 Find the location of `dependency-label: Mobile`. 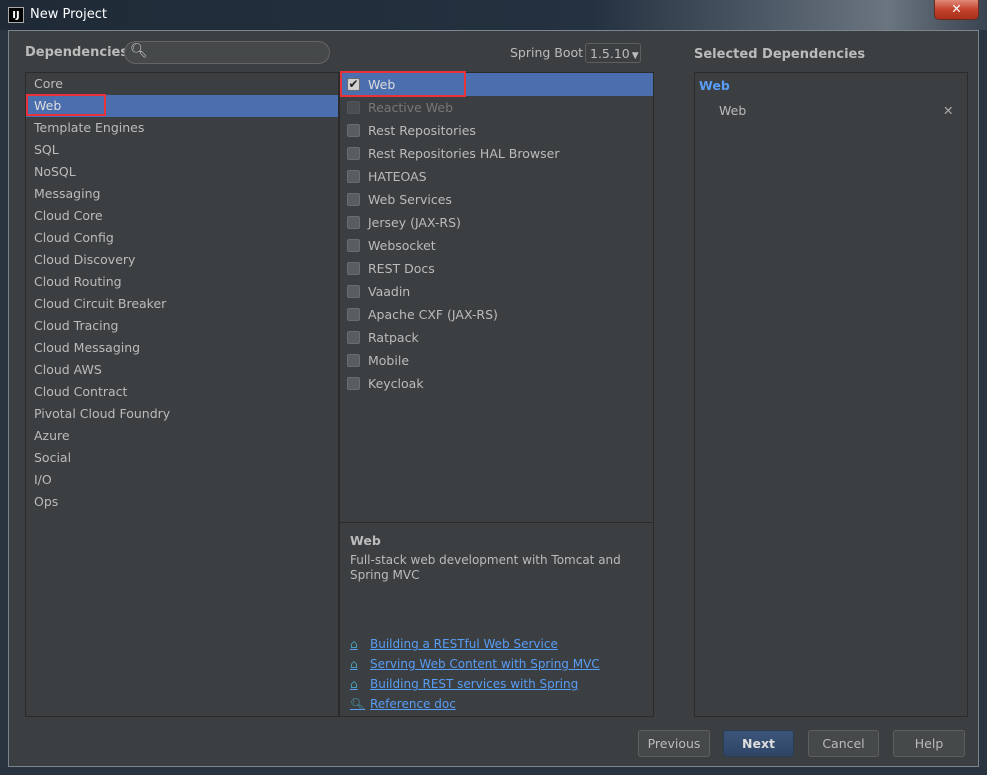

dependency-label: Mobile is located at coordinates (389, 360).